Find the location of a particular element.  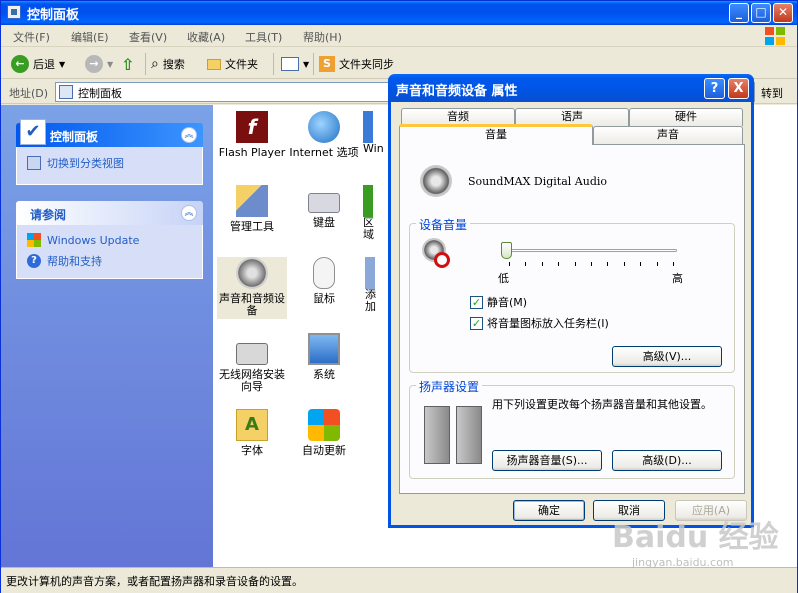

title-bar: 控制面板 _ □ ✕ is located at coordinates (399, 13).